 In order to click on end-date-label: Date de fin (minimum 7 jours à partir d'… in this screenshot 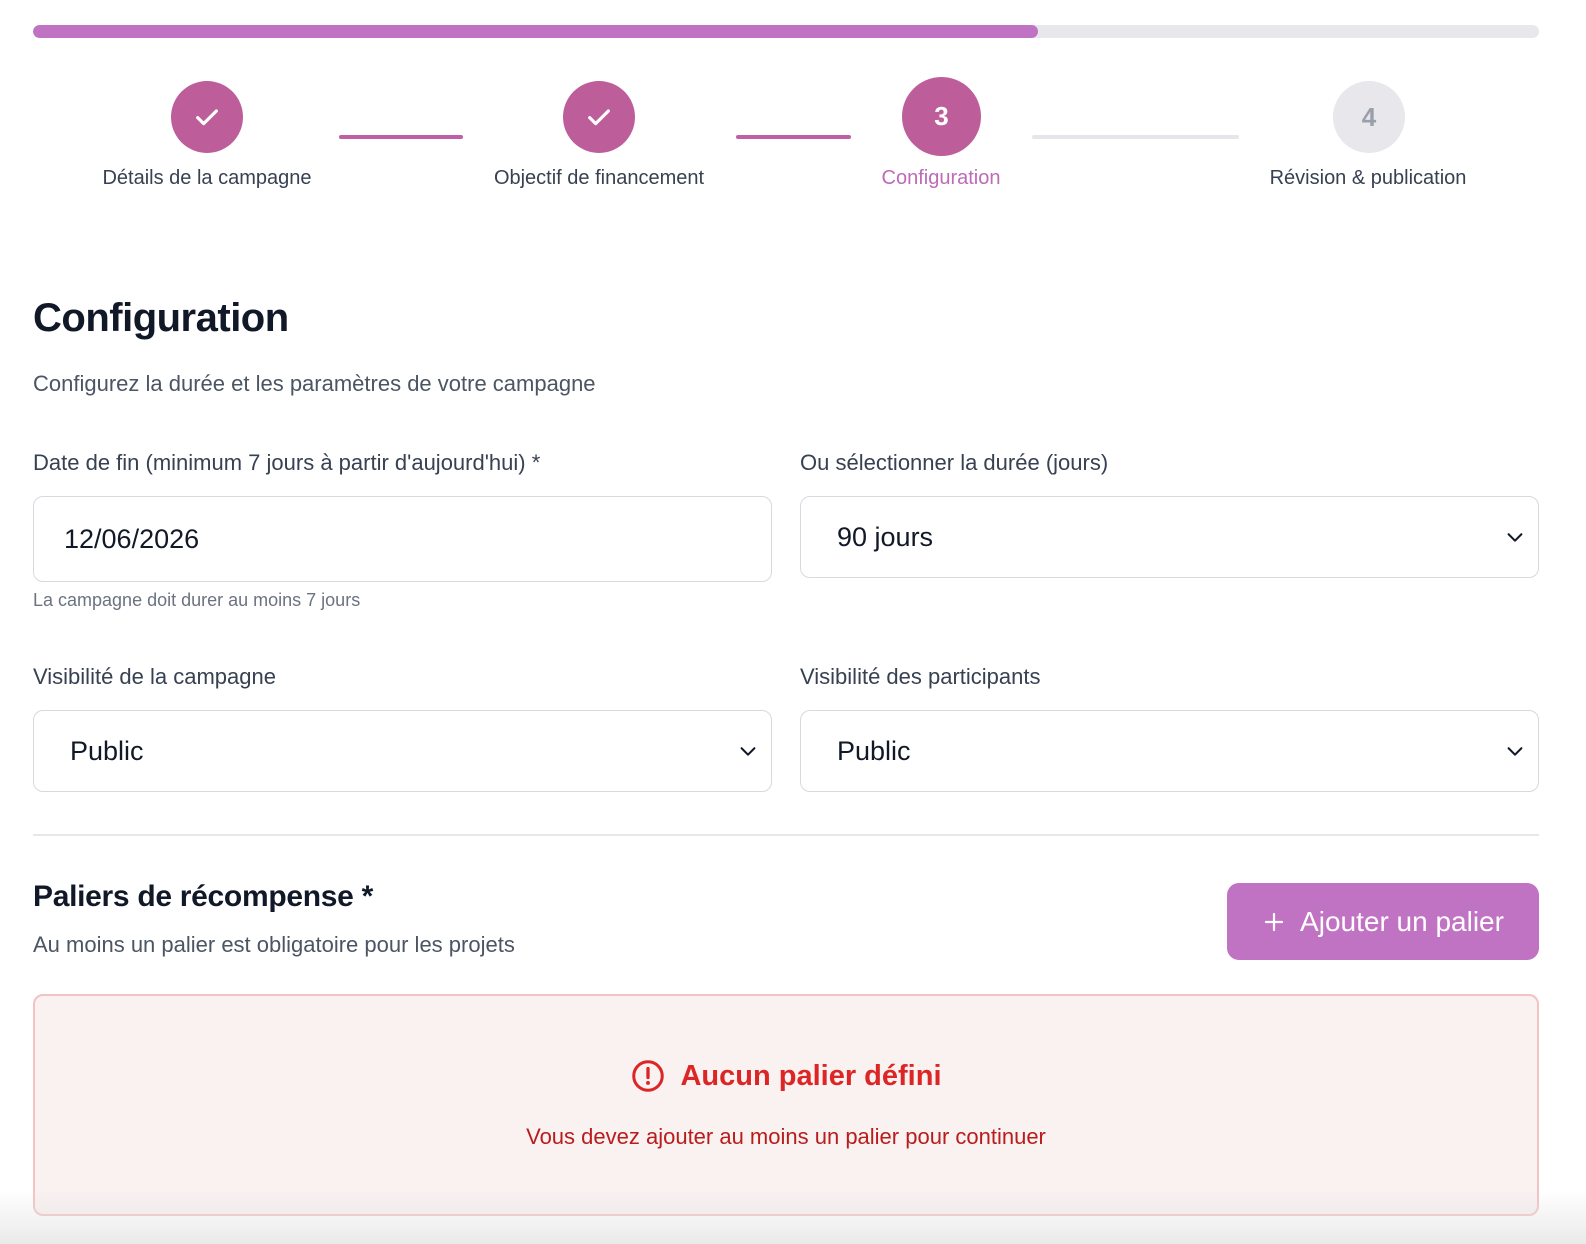, I will do `click(287, 462)`.